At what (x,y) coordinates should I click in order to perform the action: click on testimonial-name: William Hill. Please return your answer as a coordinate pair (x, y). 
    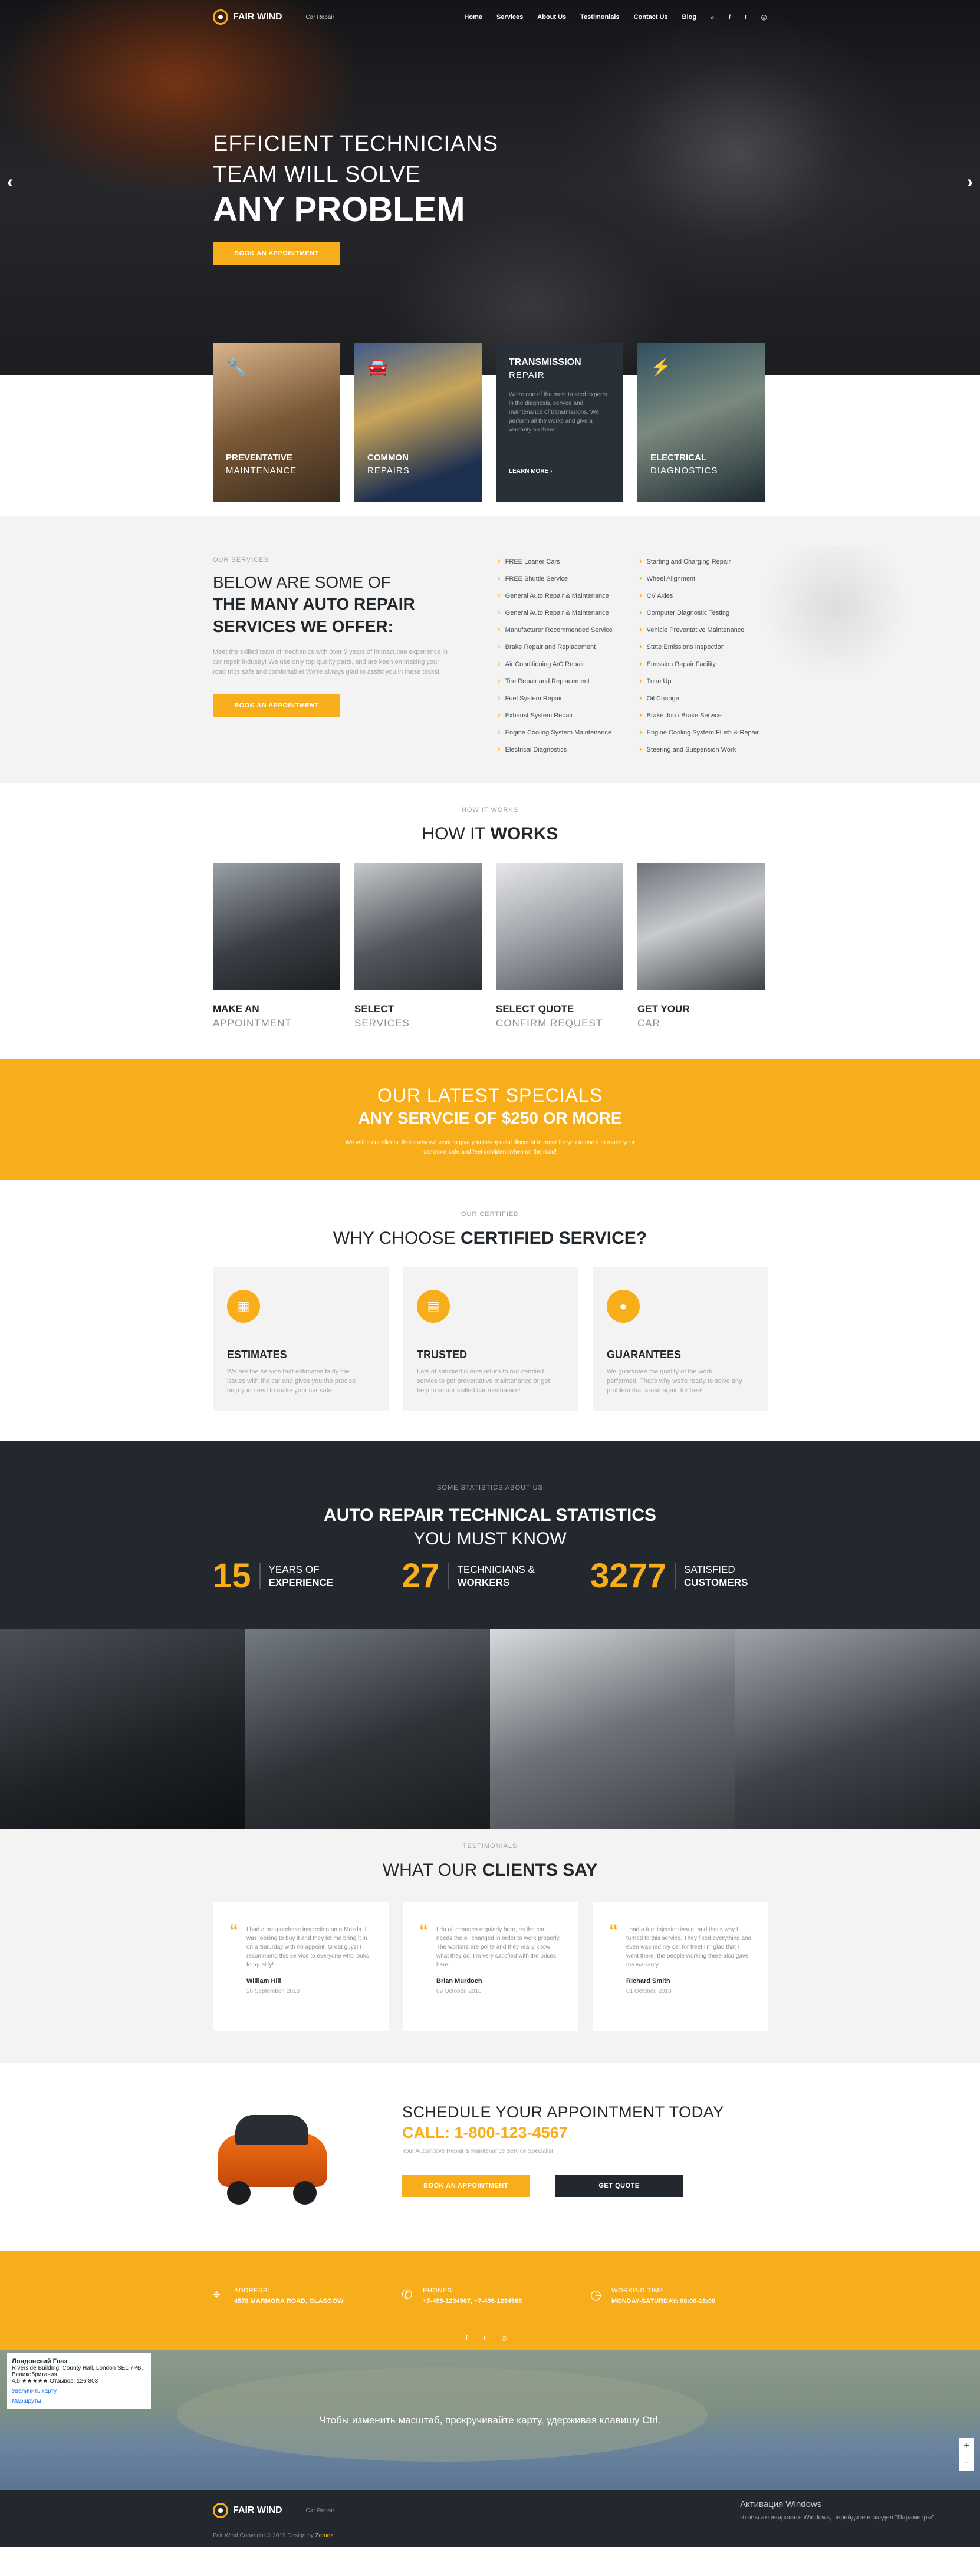
    Looking at the image, I should click on (263, 1981).